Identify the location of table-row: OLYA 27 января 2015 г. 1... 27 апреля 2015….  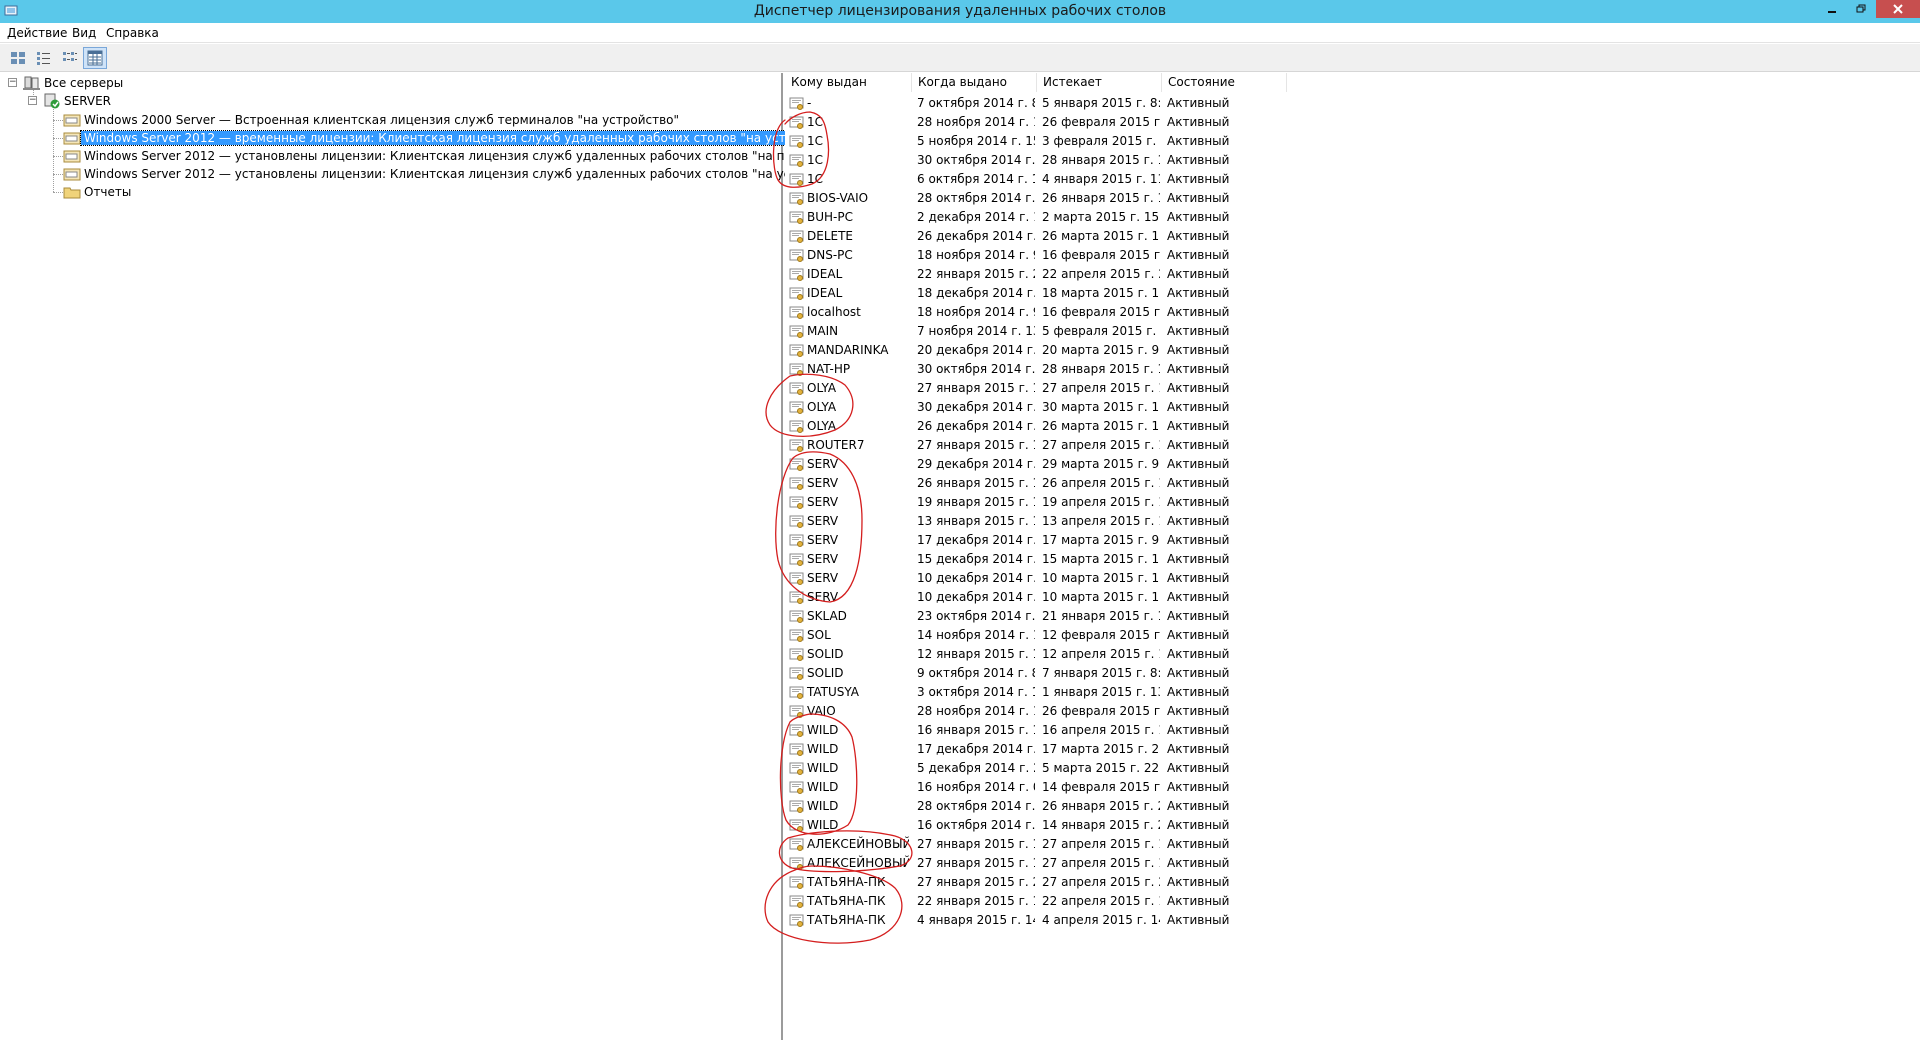
(1085, 388).